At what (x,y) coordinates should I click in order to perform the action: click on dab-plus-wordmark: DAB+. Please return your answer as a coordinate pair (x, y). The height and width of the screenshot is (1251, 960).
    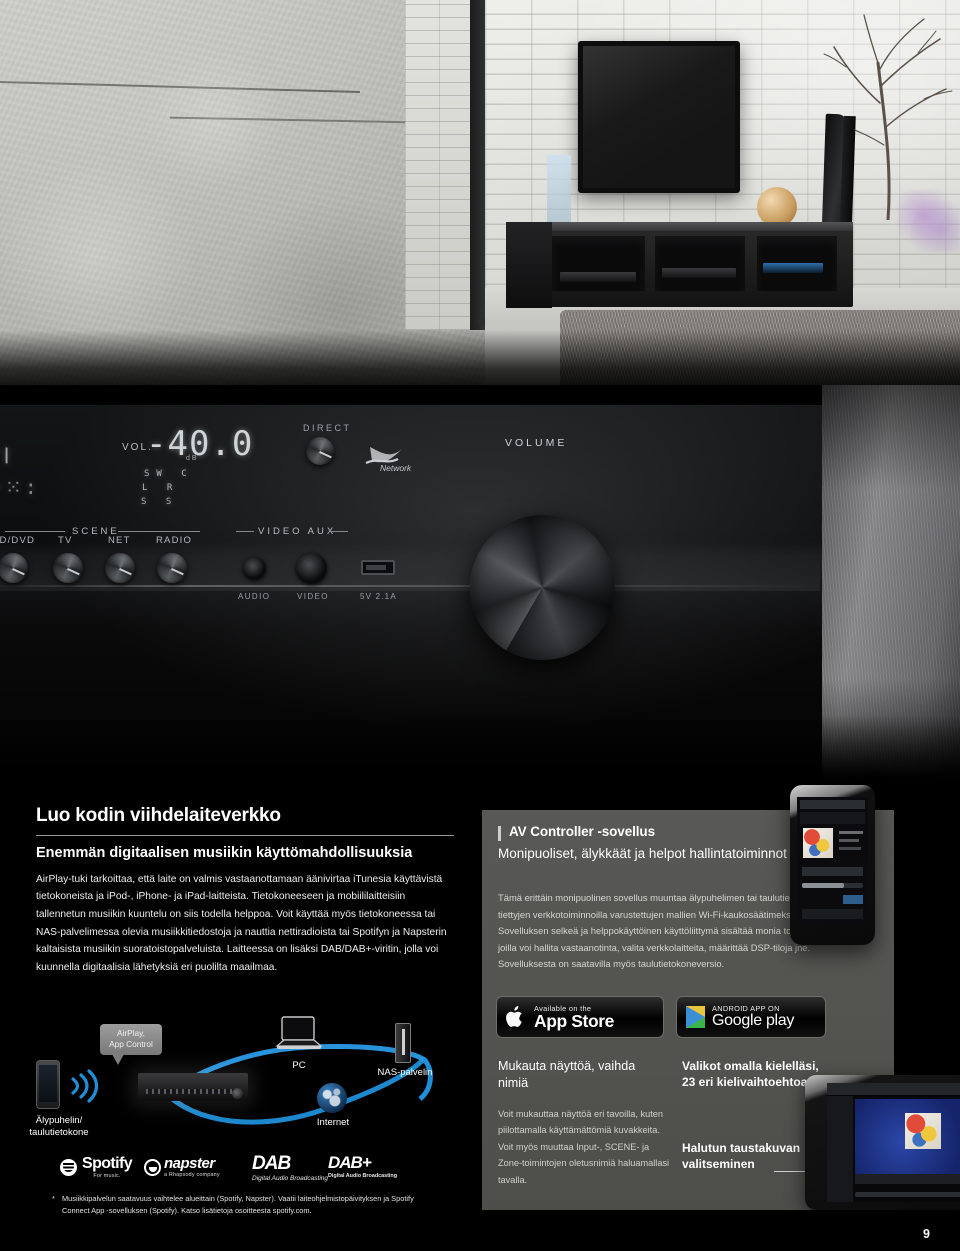
    Looking at the image, I should click on (350, 1162).